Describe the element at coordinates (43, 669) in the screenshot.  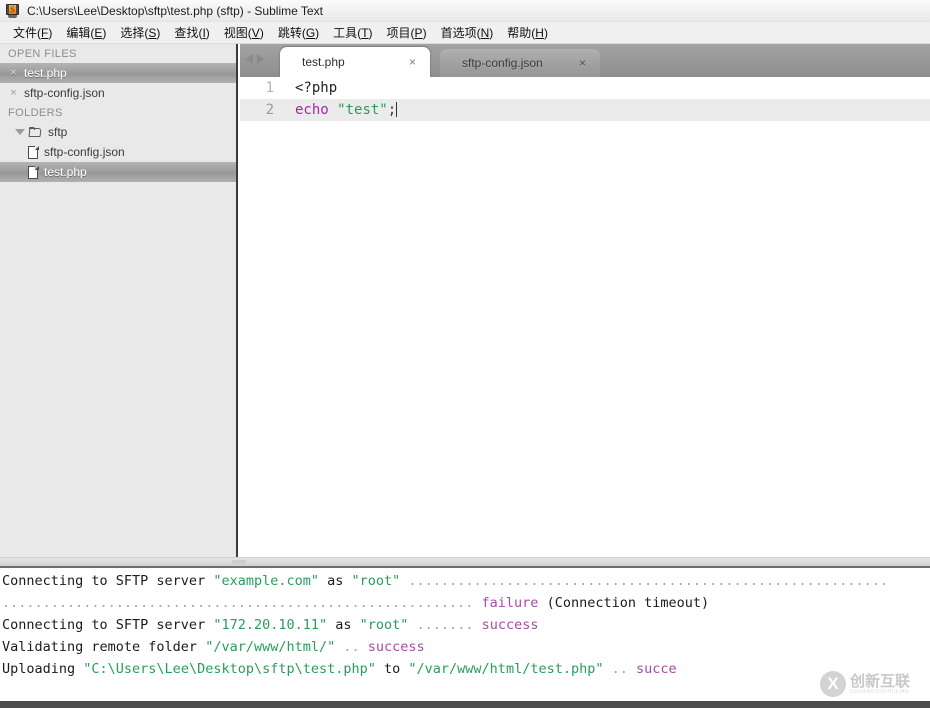
I see `console-segment-plain: Uploading` at that location.